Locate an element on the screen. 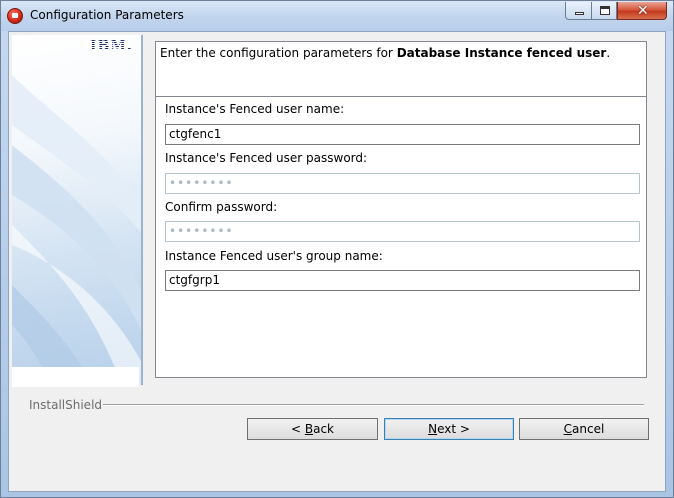 This screenshot has height=498, width=674. back-button: < Back is located at coordinates (312, 429).